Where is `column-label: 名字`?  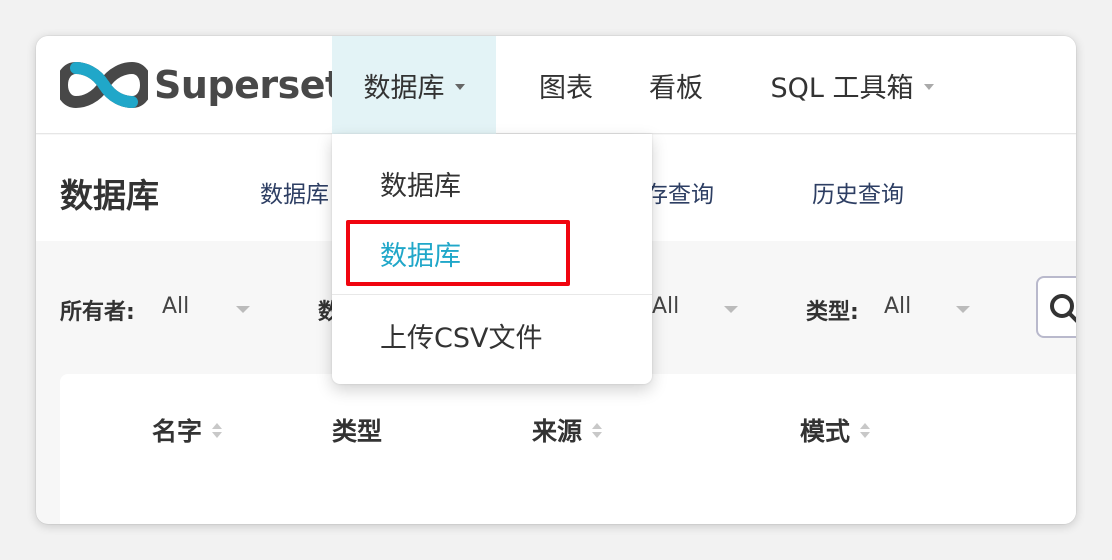
column-label: 名字 is located at coordinates (177, 431).